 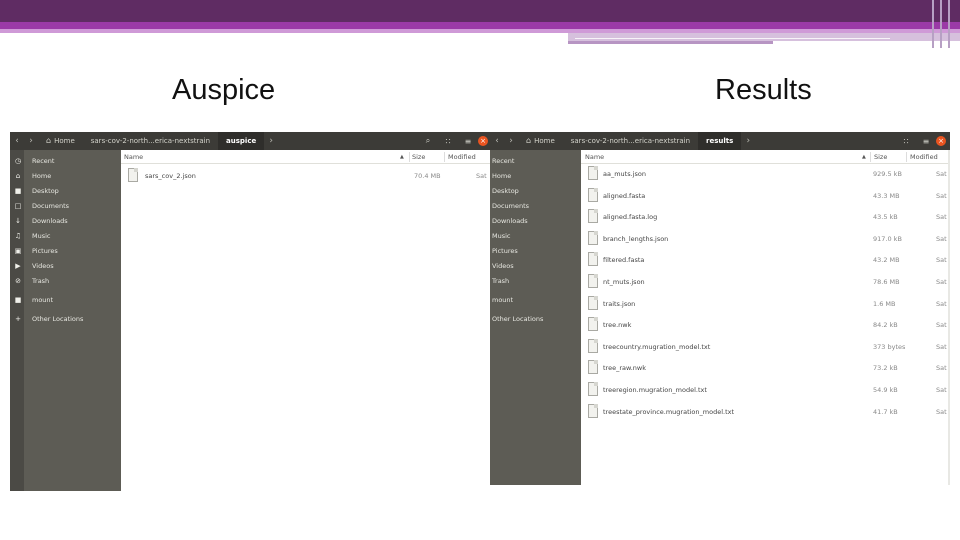 I want to click on file-row: tree_raw.nwk 73.2 kB Sat, so click(x=765, y=368).